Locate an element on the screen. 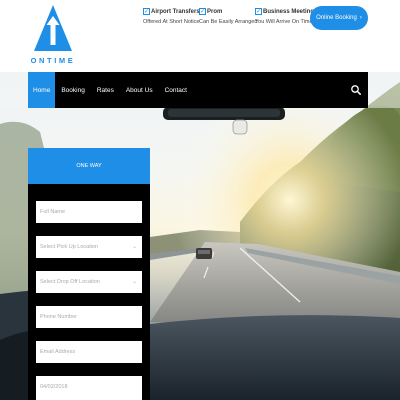 Image resolution: width=400 pixels, height=400 pixels. full-name-placeholder: Full Name is located at coordinates (53, 212).